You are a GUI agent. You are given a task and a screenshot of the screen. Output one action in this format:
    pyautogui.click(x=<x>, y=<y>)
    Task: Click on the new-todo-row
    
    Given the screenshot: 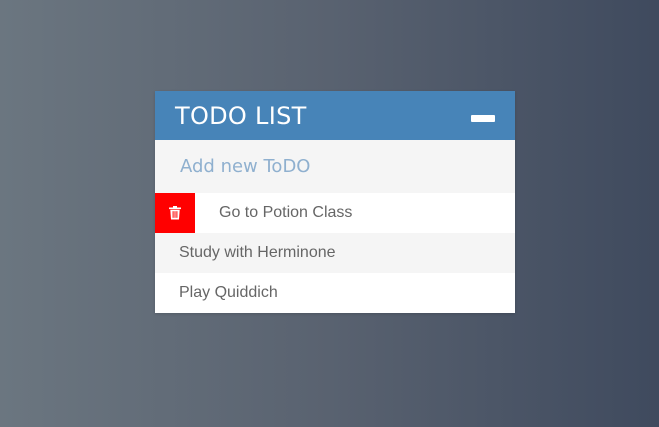 What is the action you would take?
    pyautogui.click(x=335, y=166)
    